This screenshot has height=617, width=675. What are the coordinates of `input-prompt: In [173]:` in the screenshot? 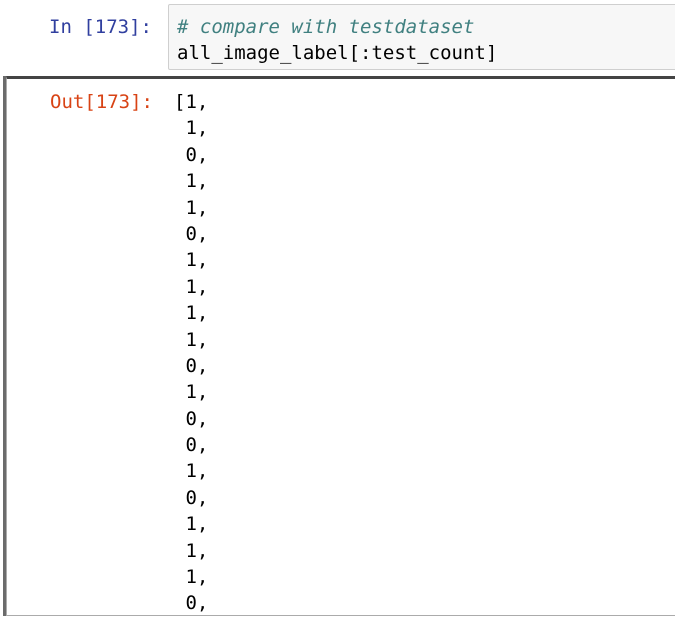 It's located at (100, 27).